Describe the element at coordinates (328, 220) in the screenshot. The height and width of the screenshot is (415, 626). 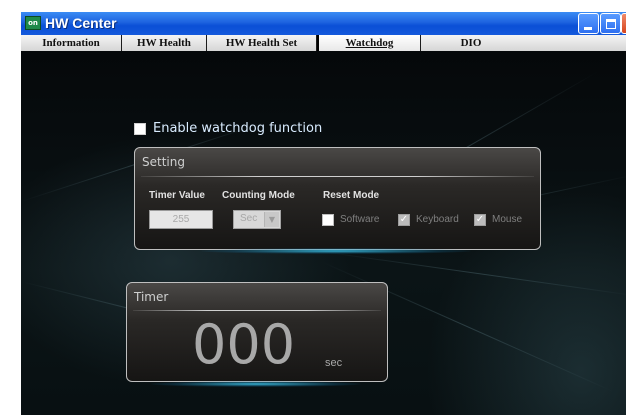
I see `software-checkbox` at that location.